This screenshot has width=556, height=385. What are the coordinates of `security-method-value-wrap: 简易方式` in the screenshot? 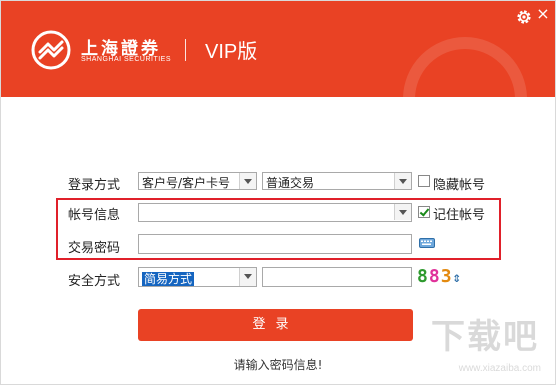 It's located at (168, 278).